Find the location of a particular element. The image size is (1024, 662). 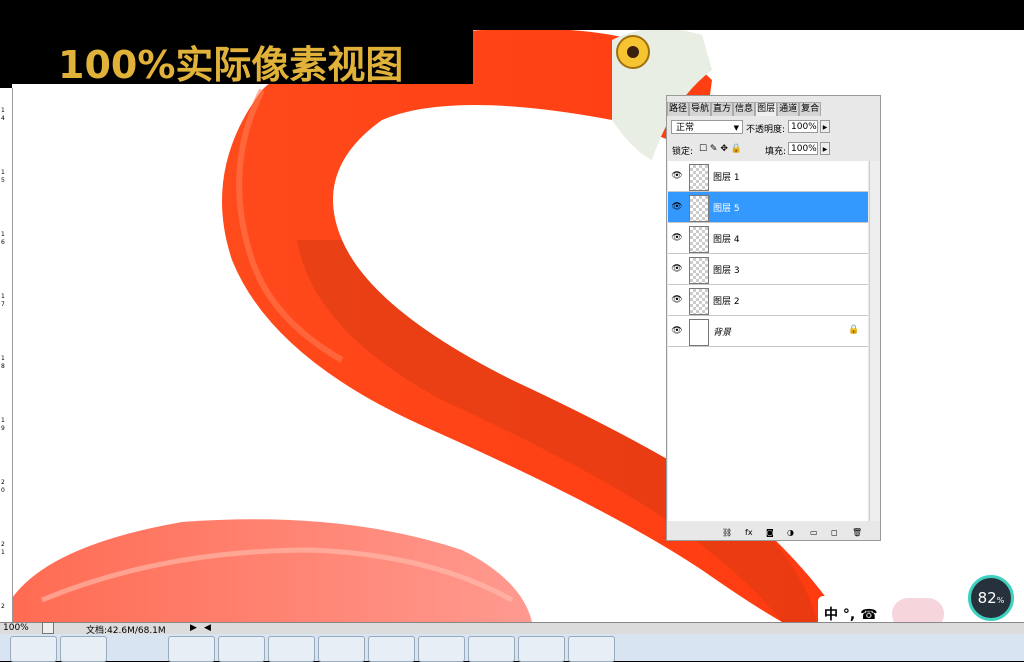

ruler-mark: 7 is located at coordinates (3, 304).